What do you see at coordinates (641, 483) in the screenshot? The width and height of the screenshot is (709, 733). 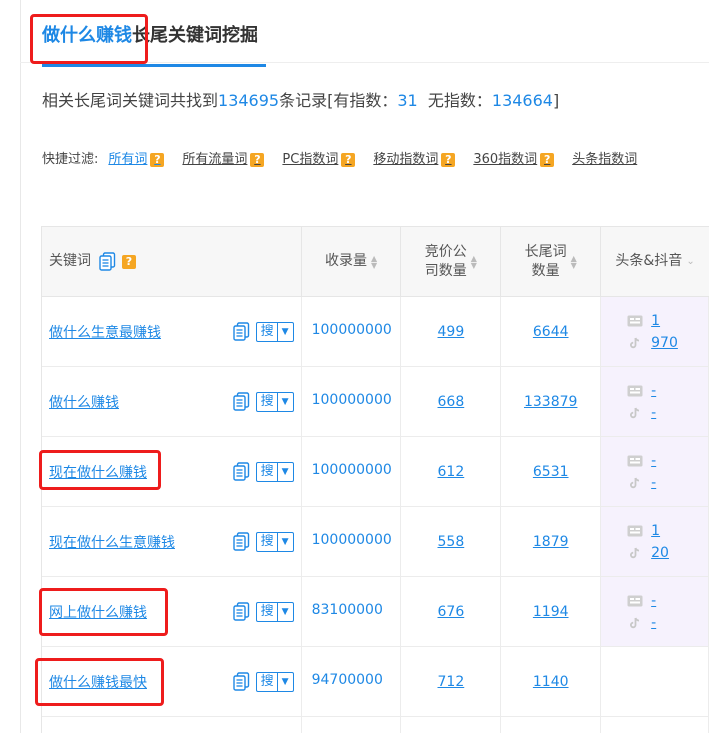 I see `douyin-index: -` at bounding box center [641, 483].